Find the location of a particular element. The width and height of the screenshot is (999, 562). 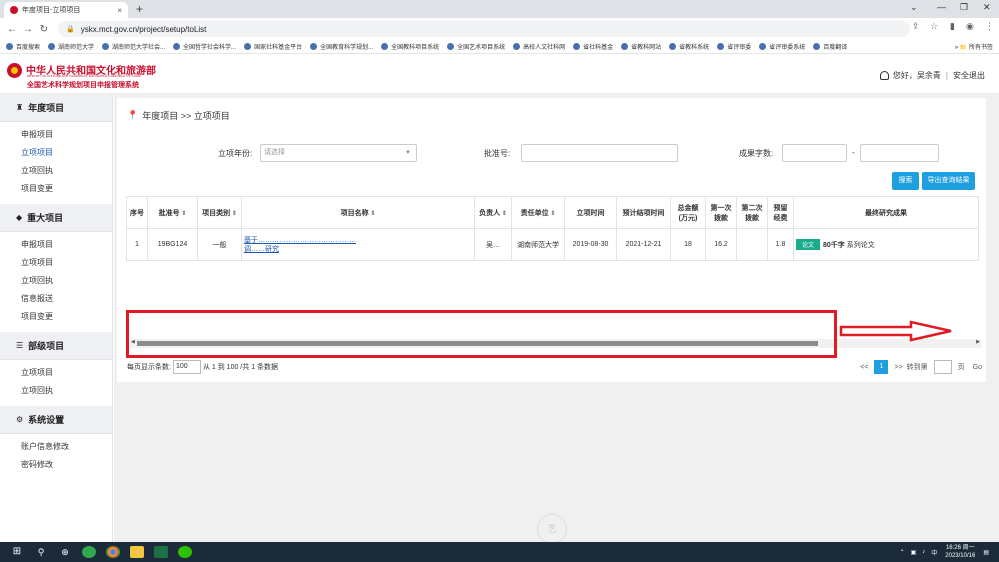

sidebar-item: 账户信息修改 is located at coordinates (56, 447).